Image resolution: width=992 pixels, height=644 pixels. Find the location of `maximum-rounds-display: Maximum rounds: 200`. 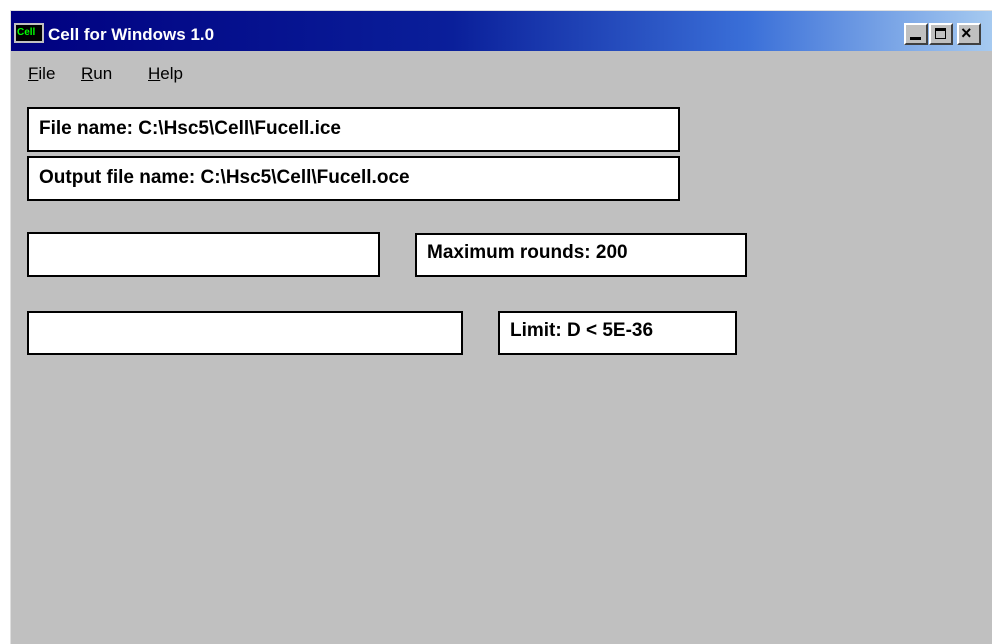

maximum-rounds-display: Maximum rounds: 200 is located at coordinates (581, 255).